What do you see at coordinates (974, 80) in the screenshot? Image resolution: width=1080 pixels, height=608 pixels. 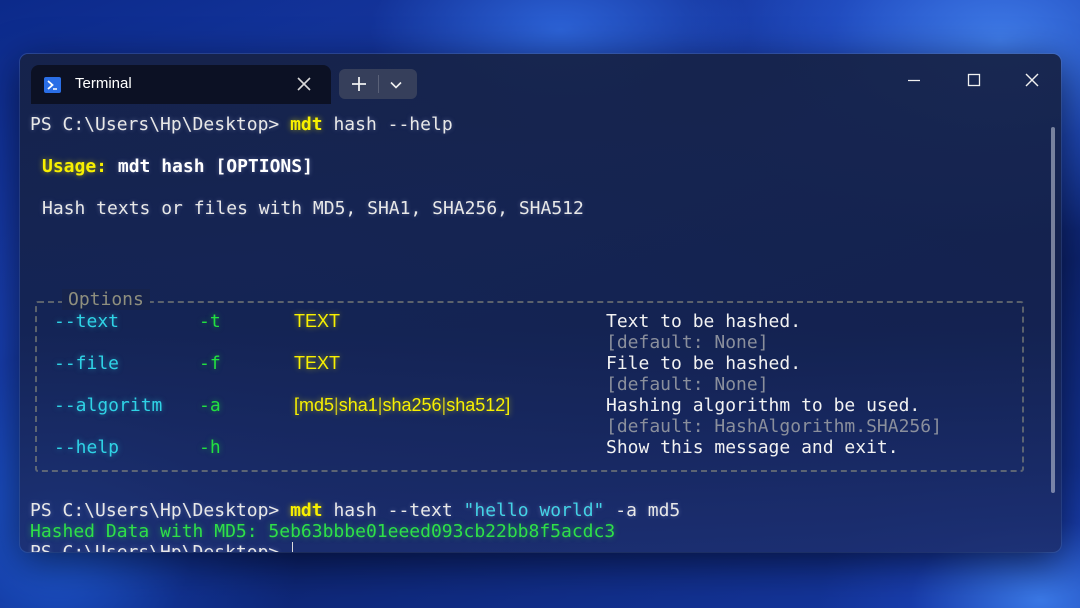 I see `maximize-icon` at bounding box center [974, 80].